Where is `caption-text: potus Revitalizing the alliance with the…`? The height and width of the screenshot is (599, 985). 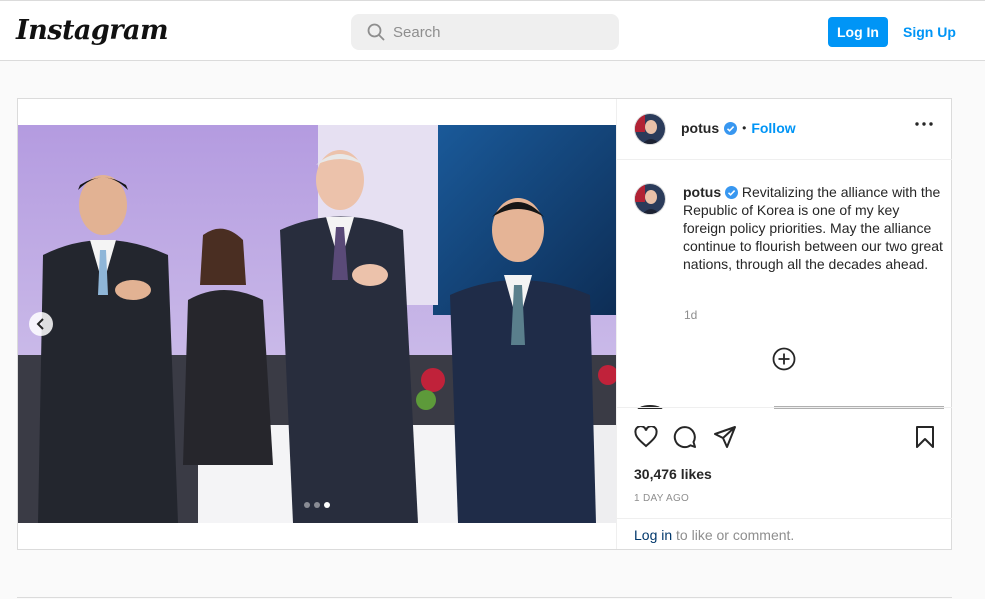 caption-text: potus Revitalizing the alliance with the… is located at coordinates (814, 228).